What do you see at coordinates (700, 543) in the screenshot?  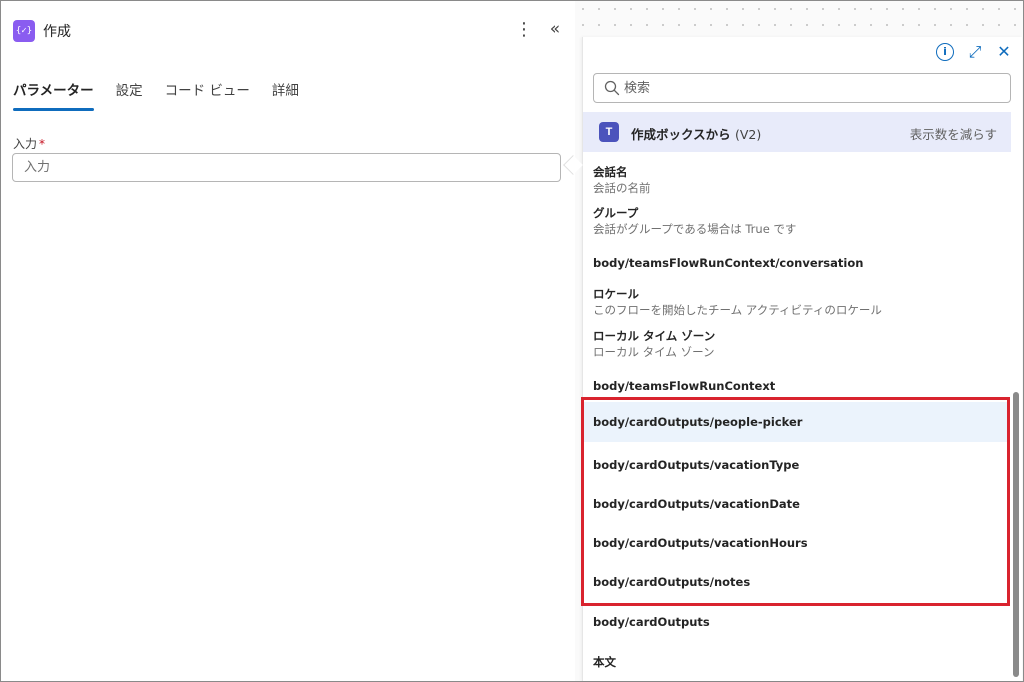 I see `item-title: body/cardOutputs/vacationHours` at bounding box center [700, 543].